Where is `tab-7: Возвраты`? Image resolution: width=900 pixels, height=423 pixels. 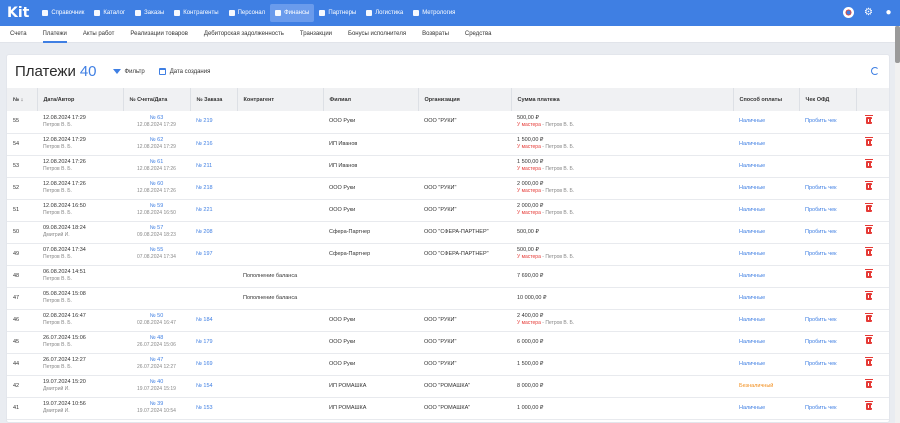
tab-7: Возвраты is located at coordinates (435, 34).